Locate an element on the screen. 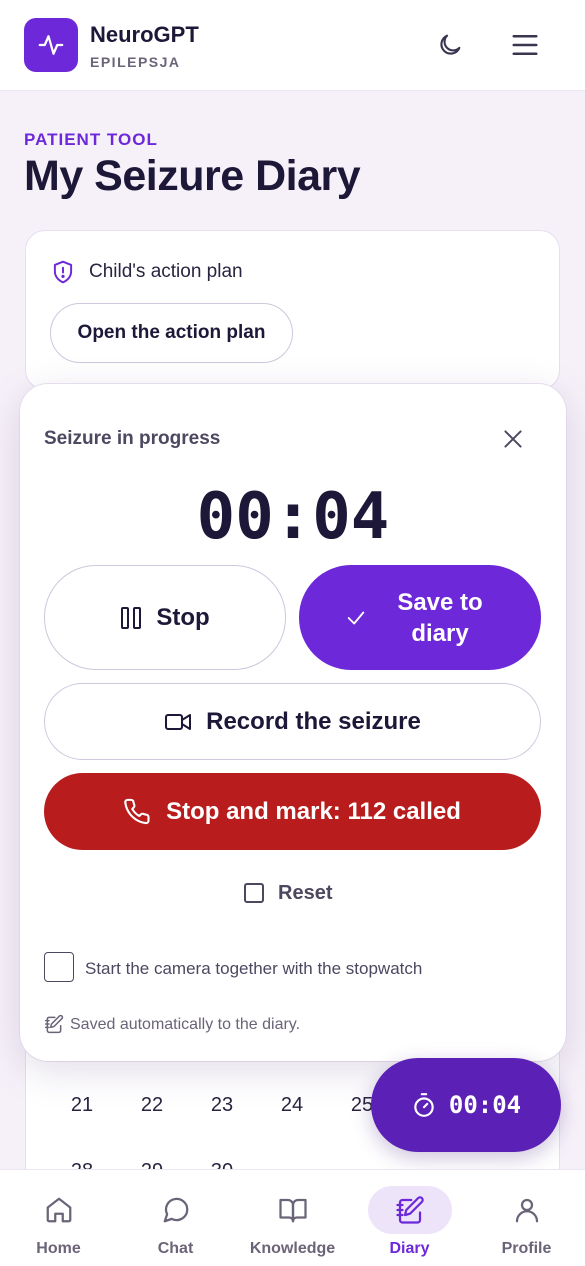 The height and width of the screenshot is (1266, 585). record-seizure-button: Record the seizure is located at coordinates (292, 721).